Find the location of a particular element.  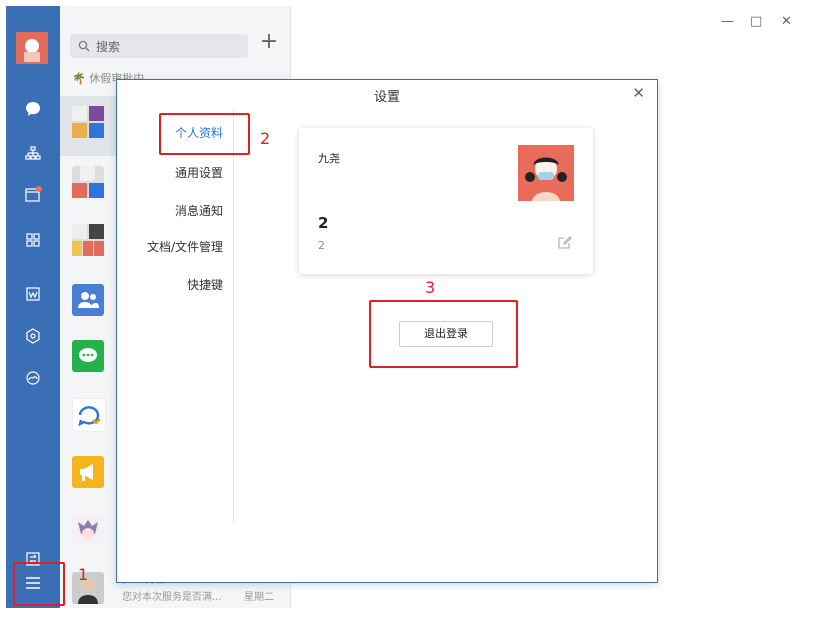

message-avatar is located at coordinates (89, 415).